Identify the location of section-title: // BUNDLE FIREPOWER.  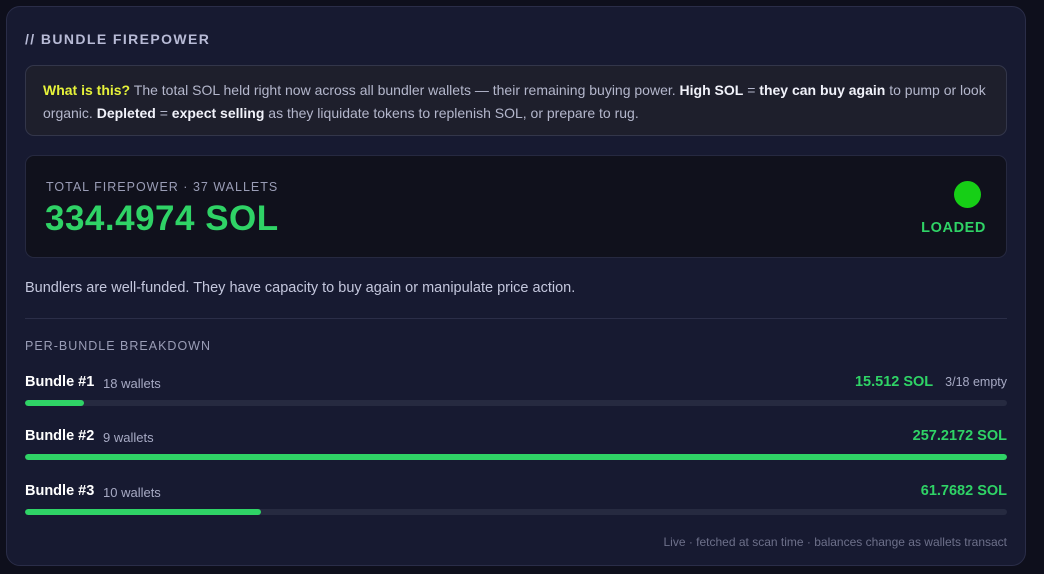
(118, 39).